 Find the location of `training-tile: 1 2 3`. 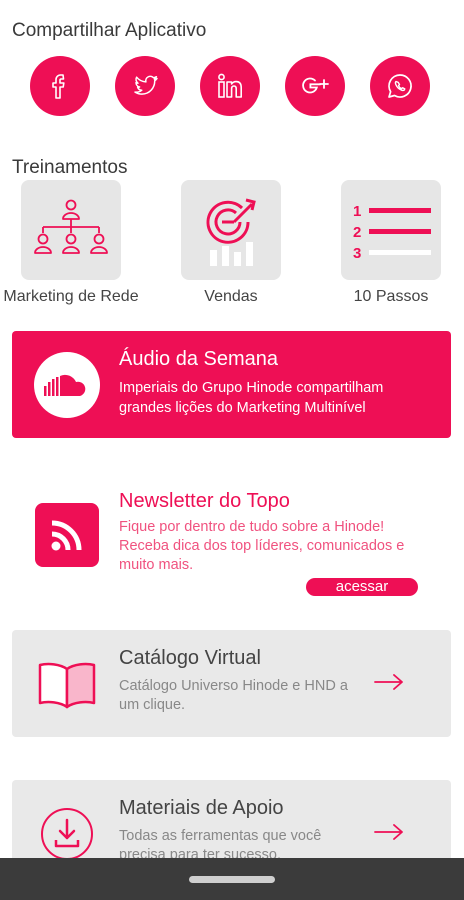

training-tile: 1 2 3 is located at coordinates (391, 230).